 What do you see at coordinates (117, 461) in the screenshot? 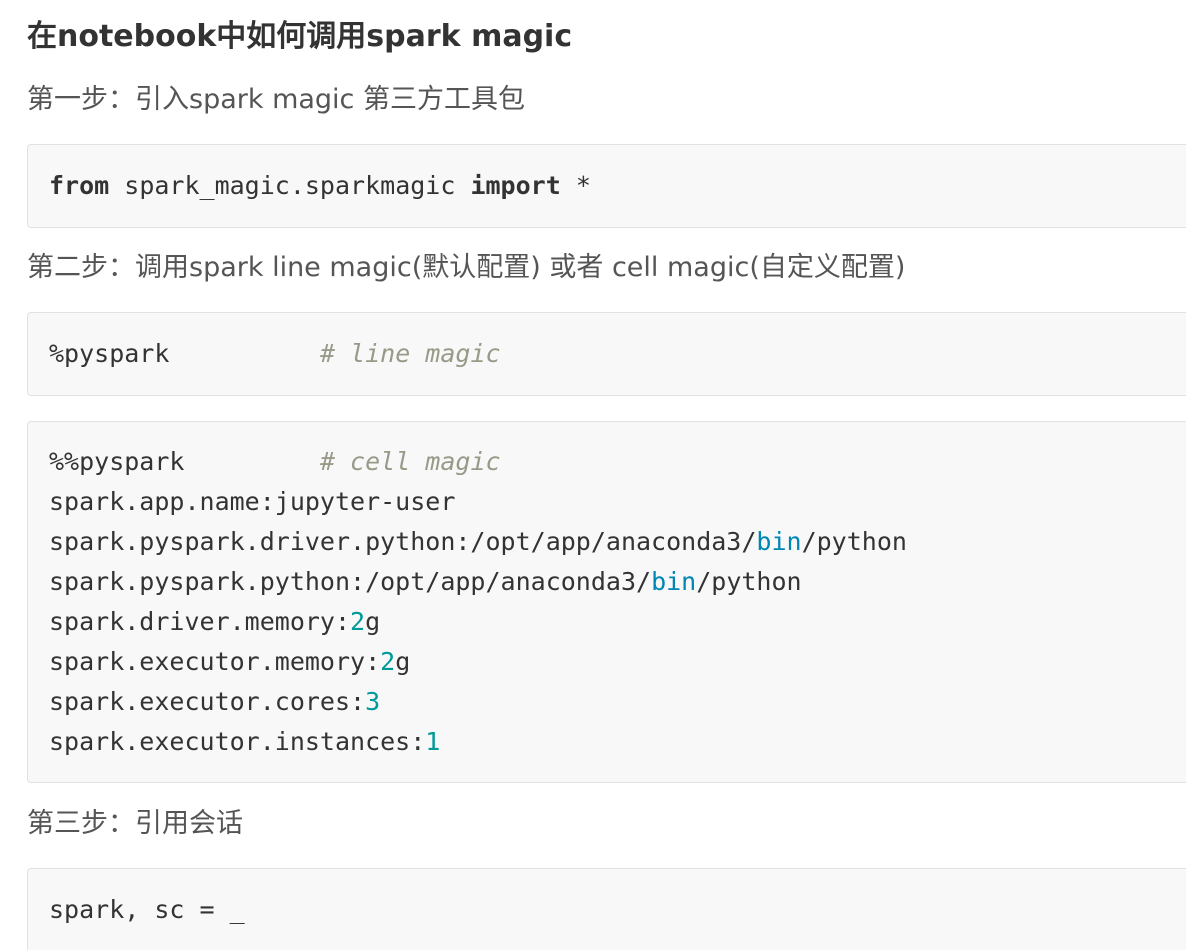
I see `cell-magic-command: %%pyspark` at bounding box center [117, 461].